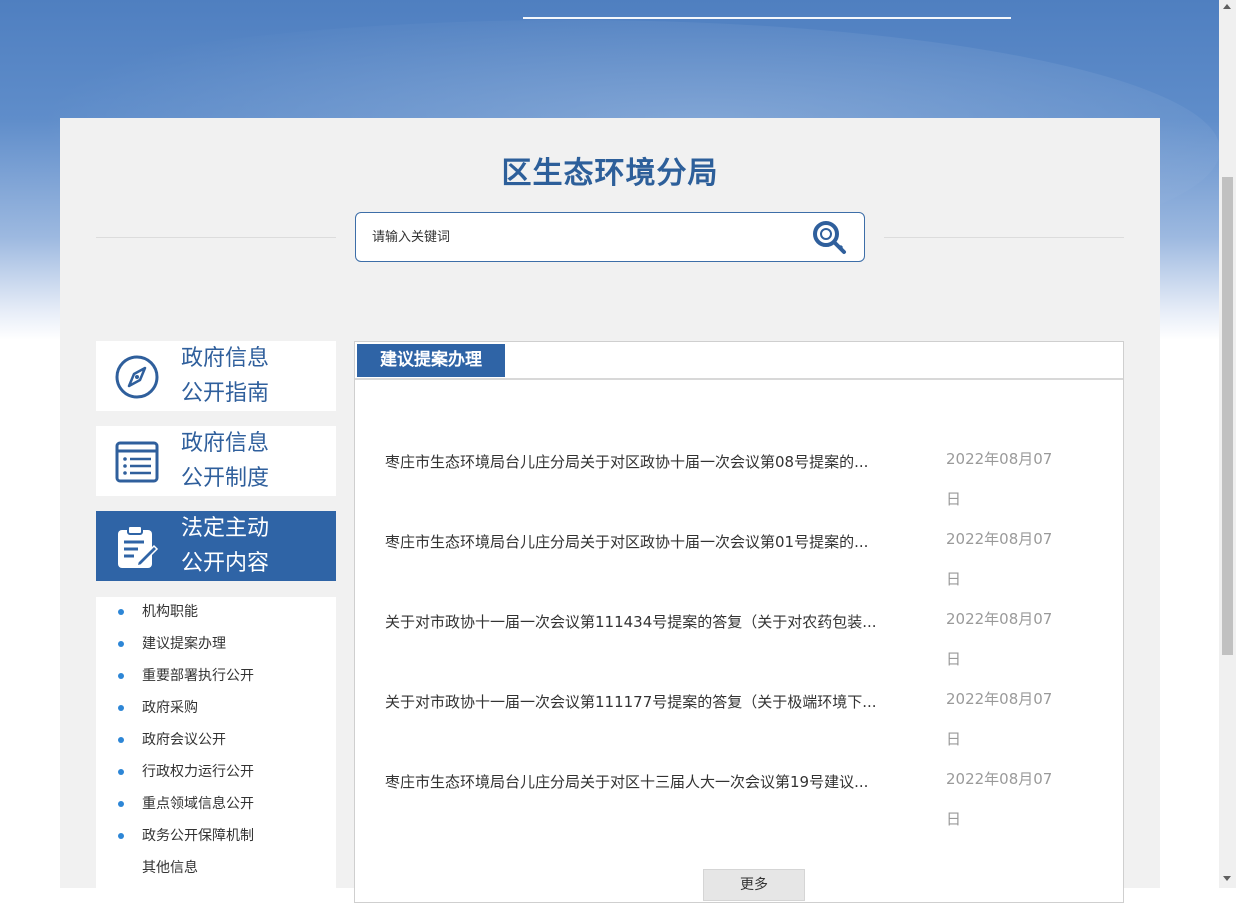 Image resolution: width=1236 pixels, height=903 pixels. I want to click on scroll-up-arrow-icon, so click(1227, 6).